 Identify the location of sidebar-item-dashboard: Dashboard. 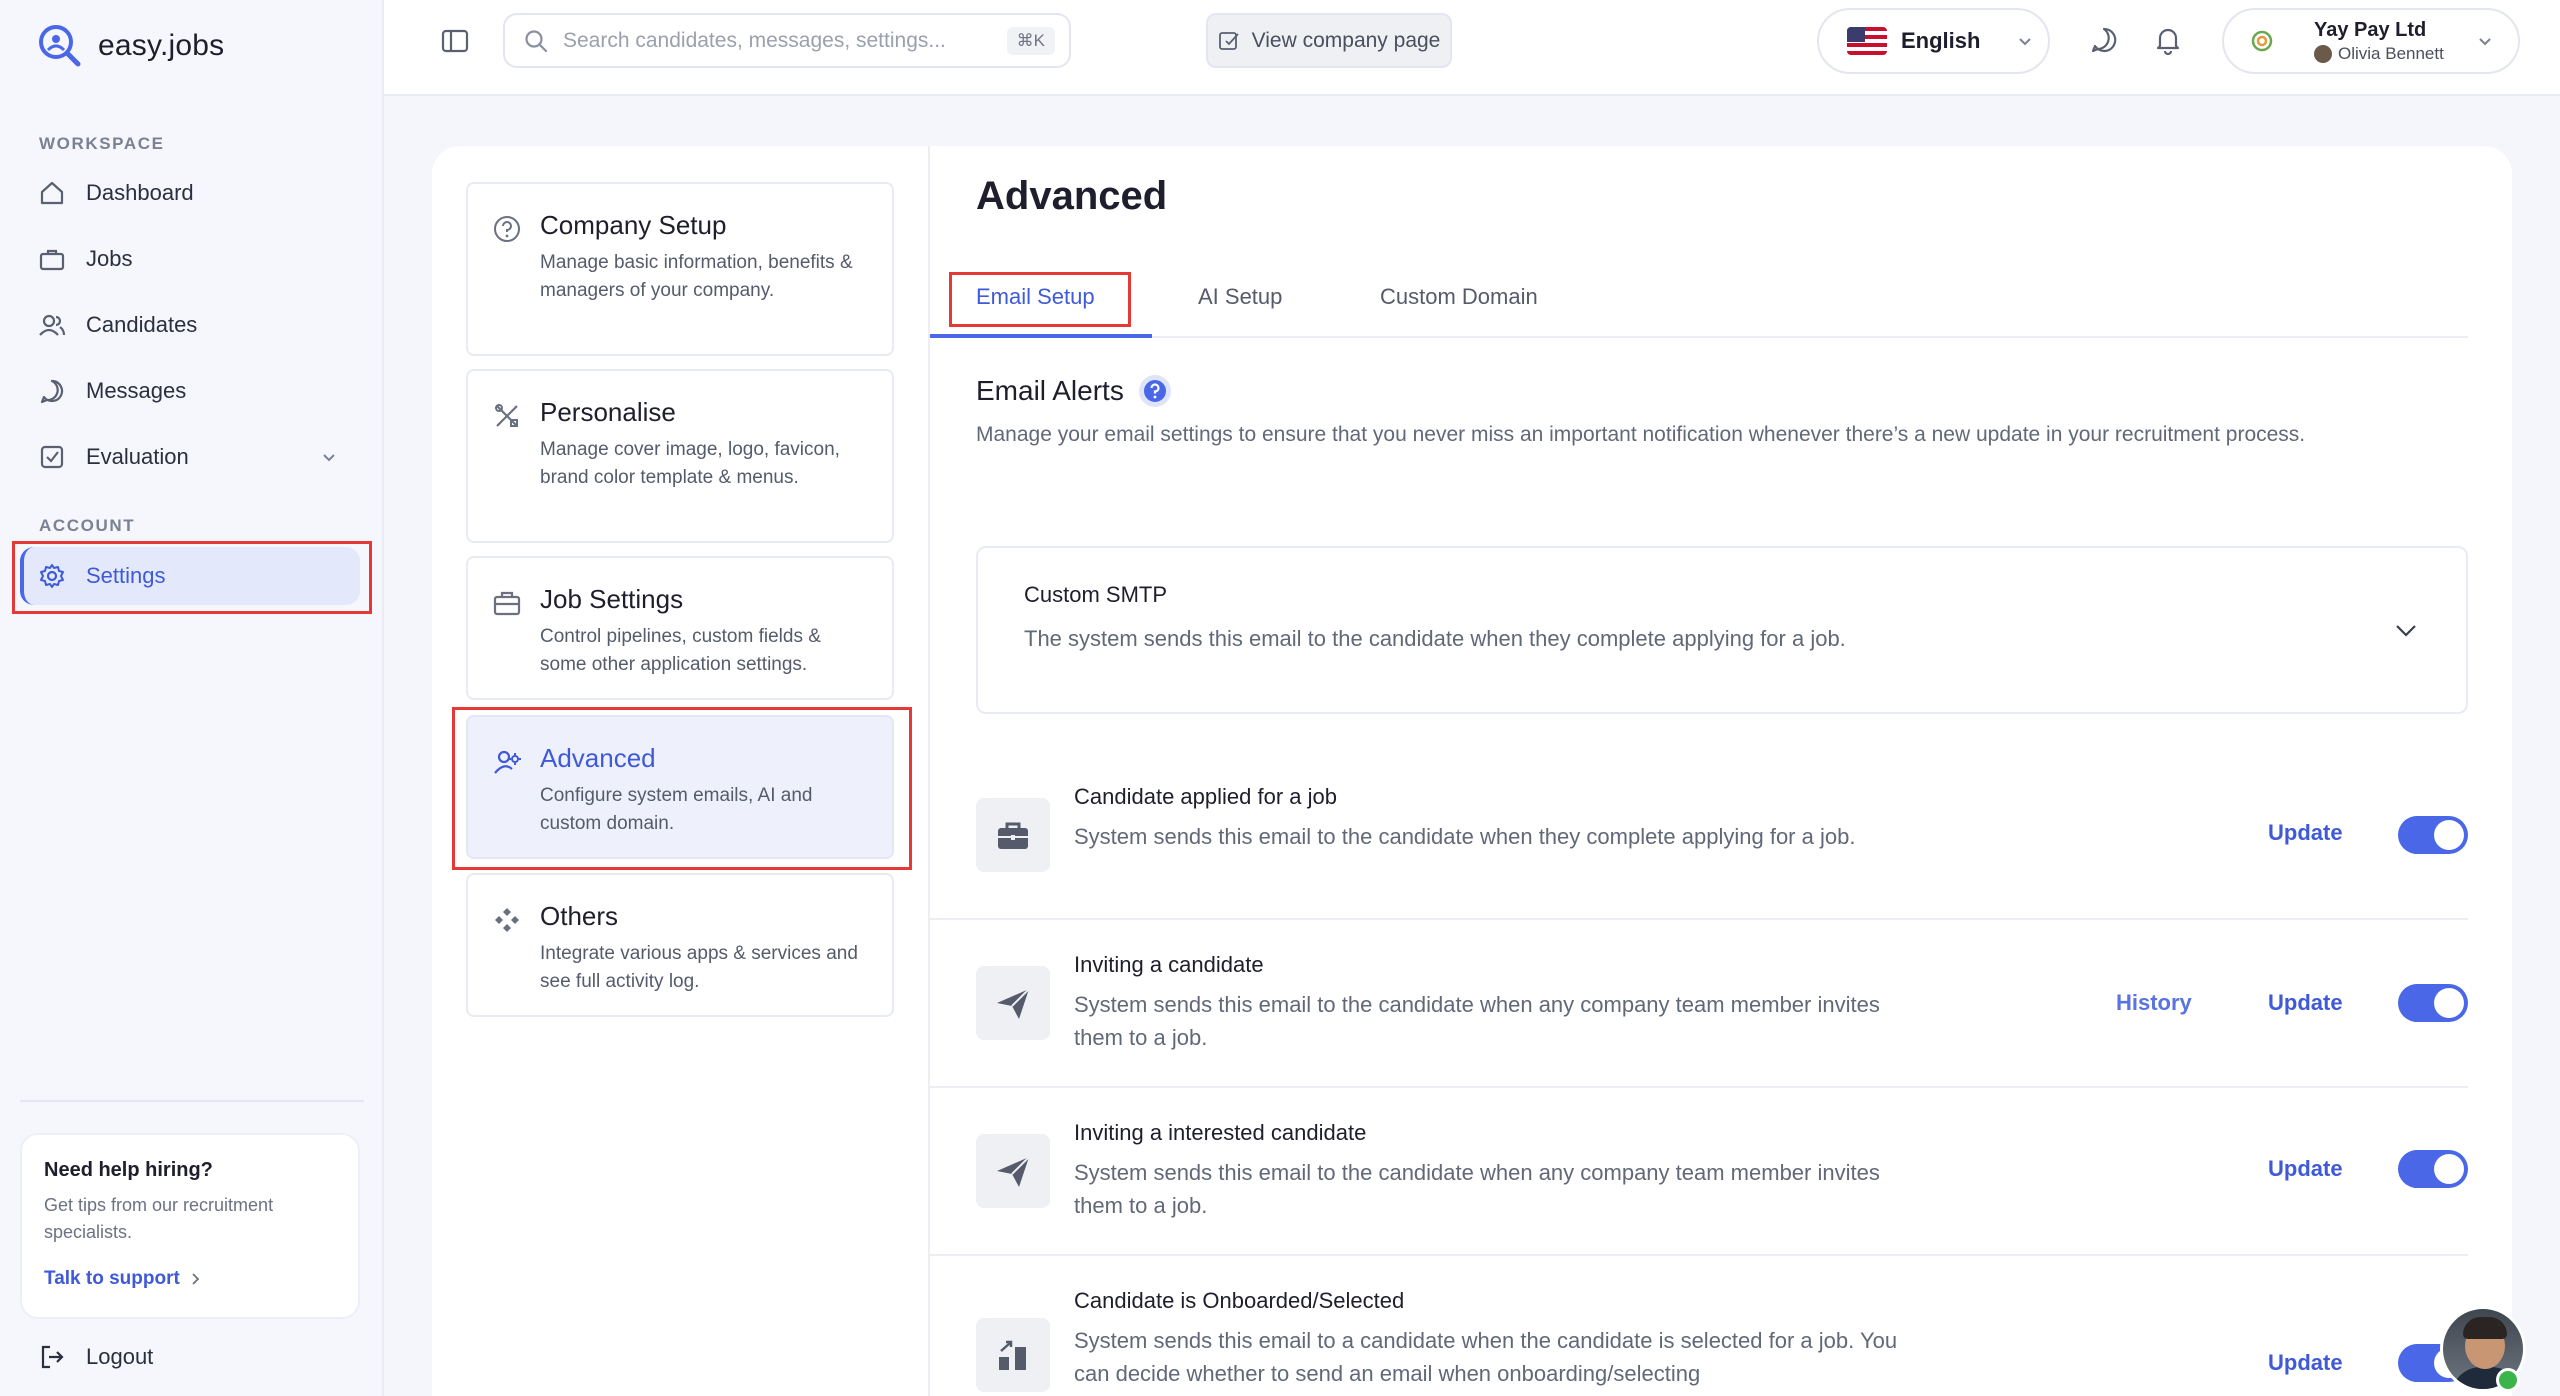
(192, 193).